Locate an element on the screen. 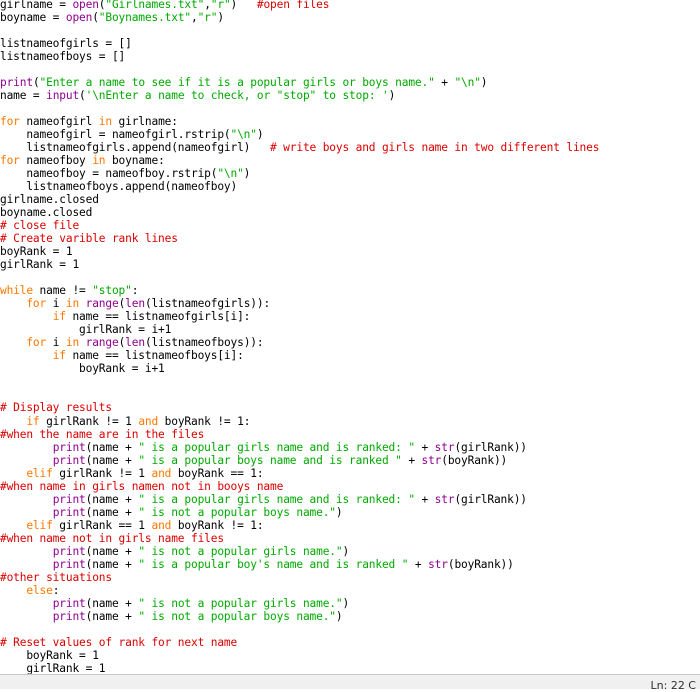 Image resolution: width=700 pixels, height=692 pixels. code-line: #other situations is located at coordinates (299, 577).